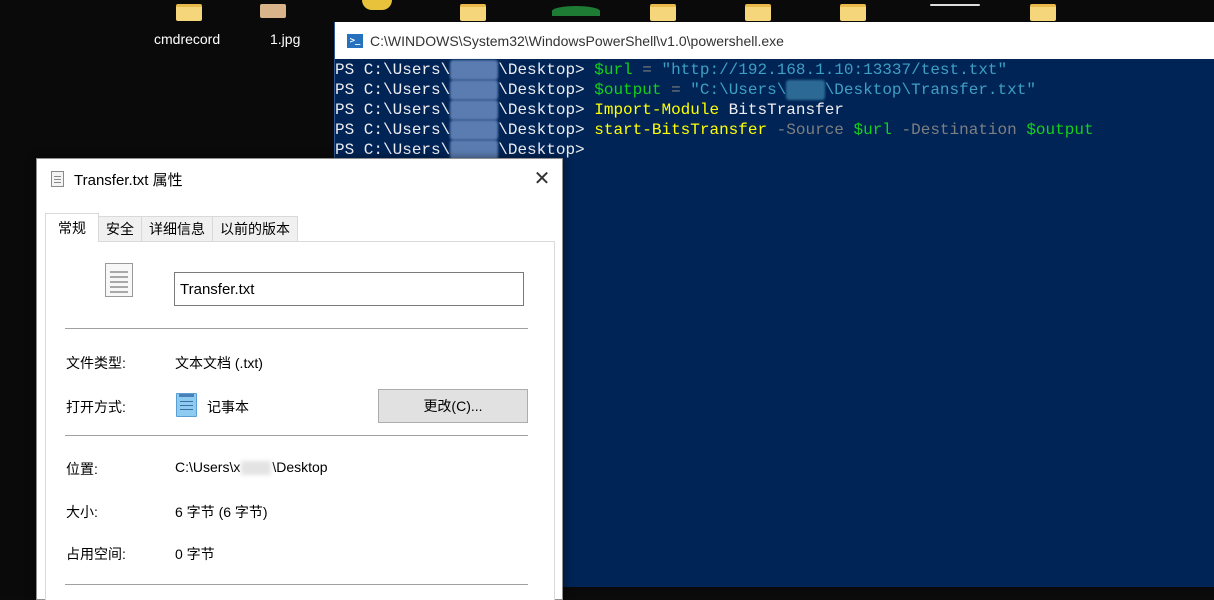 This screenshot has width=1214, height=600. Describe the element at coordinates (810, 130) in the screenshot. I see `parameter-token: -Source` at that location.